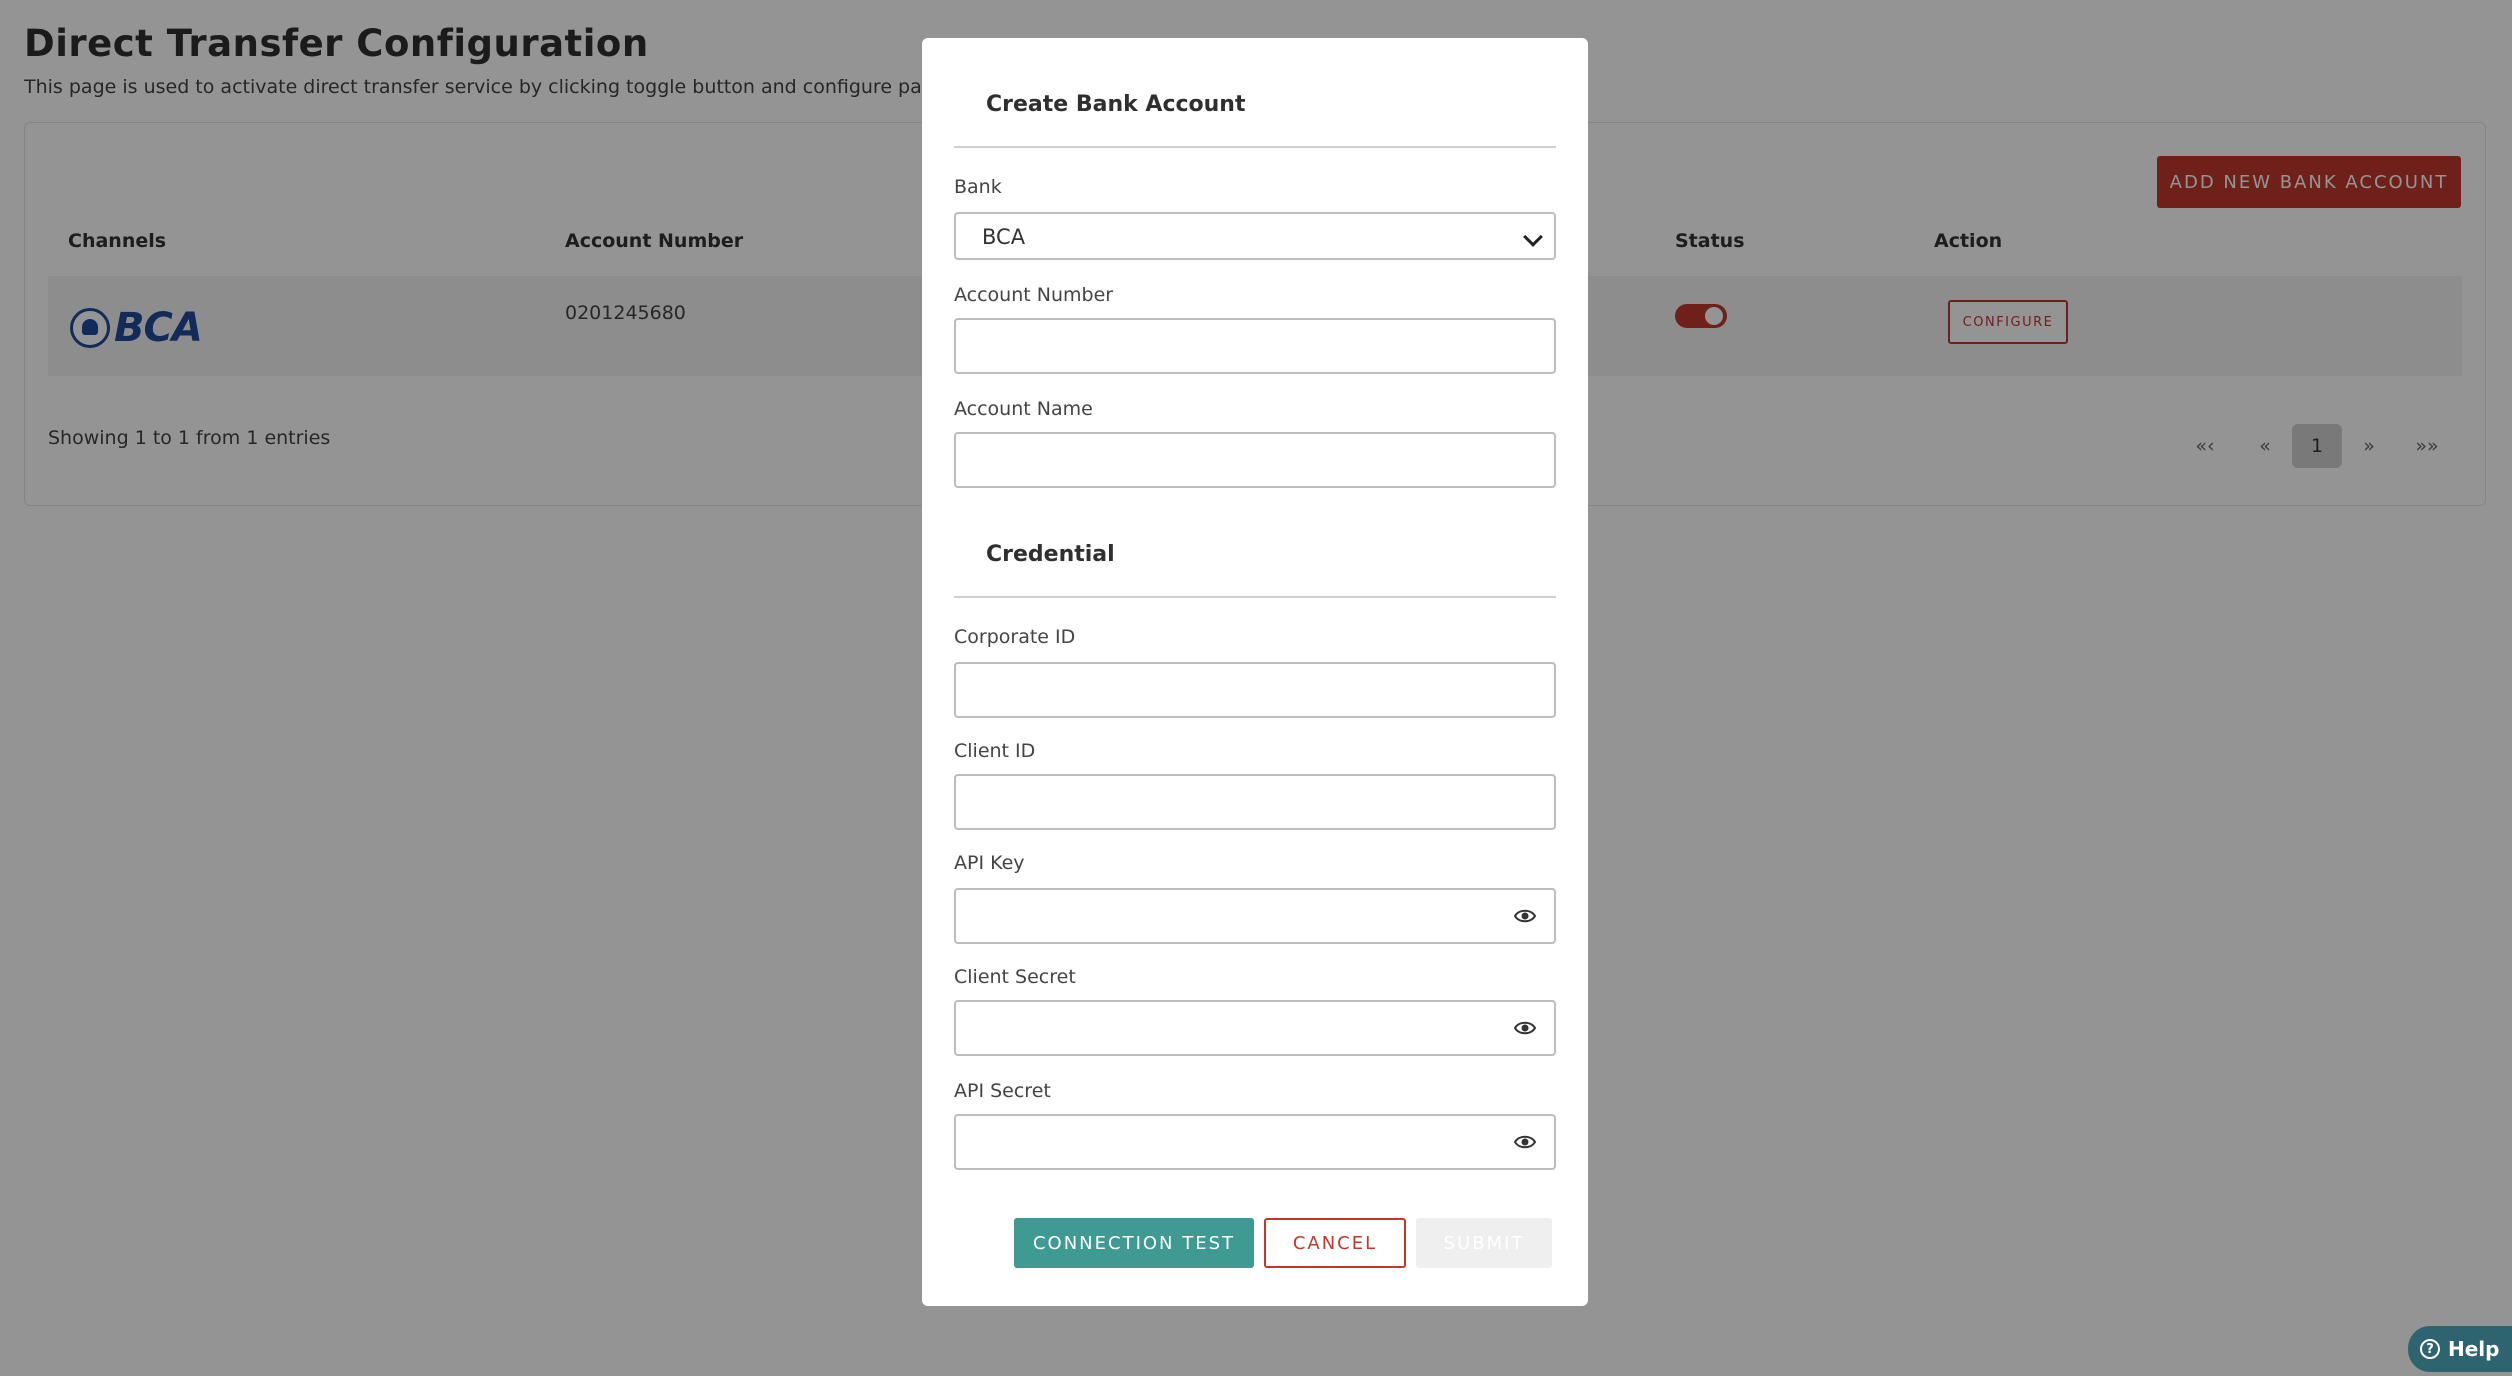  Describe the element at coordinates (1255, 147) in the screenshot. I see `modal-title-divider` at that location.